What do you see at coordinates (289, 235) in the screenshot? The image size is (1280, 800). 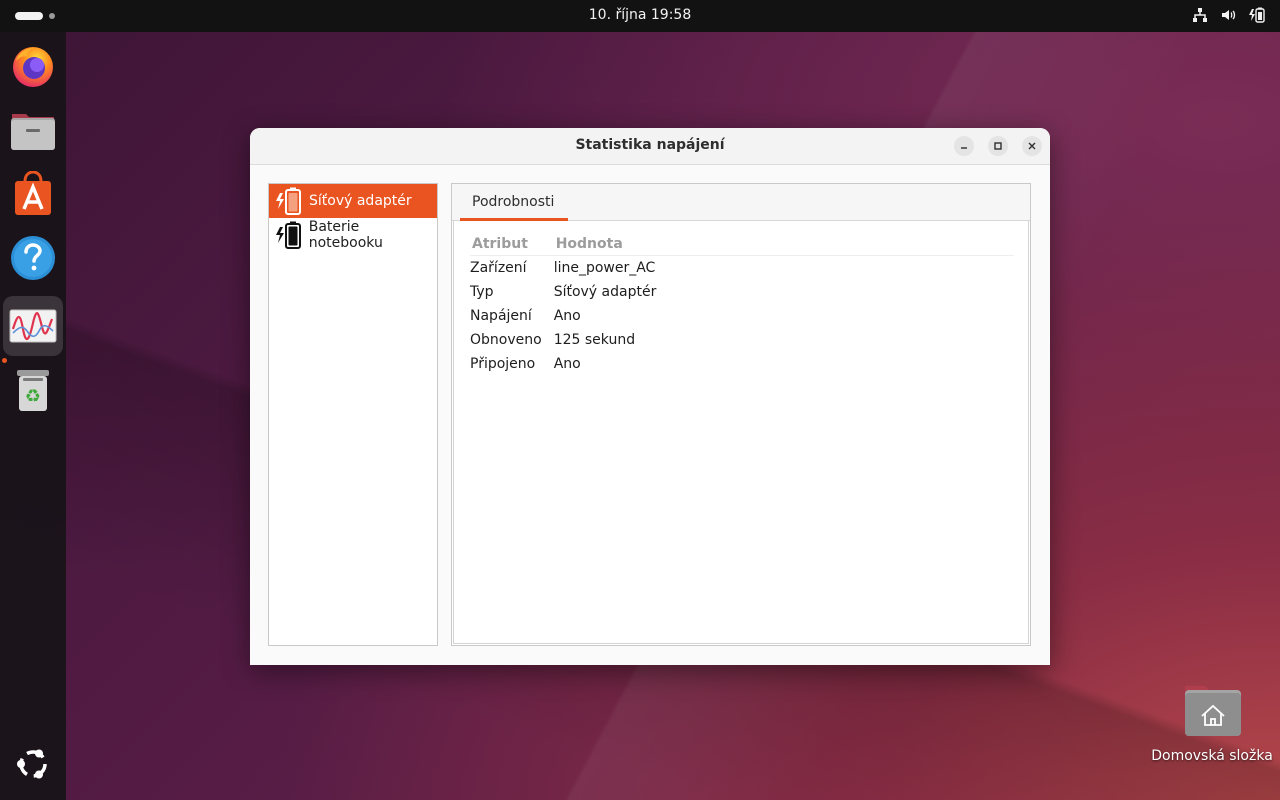 I see `battery-charging-icon` at bounding box center [289, 235].